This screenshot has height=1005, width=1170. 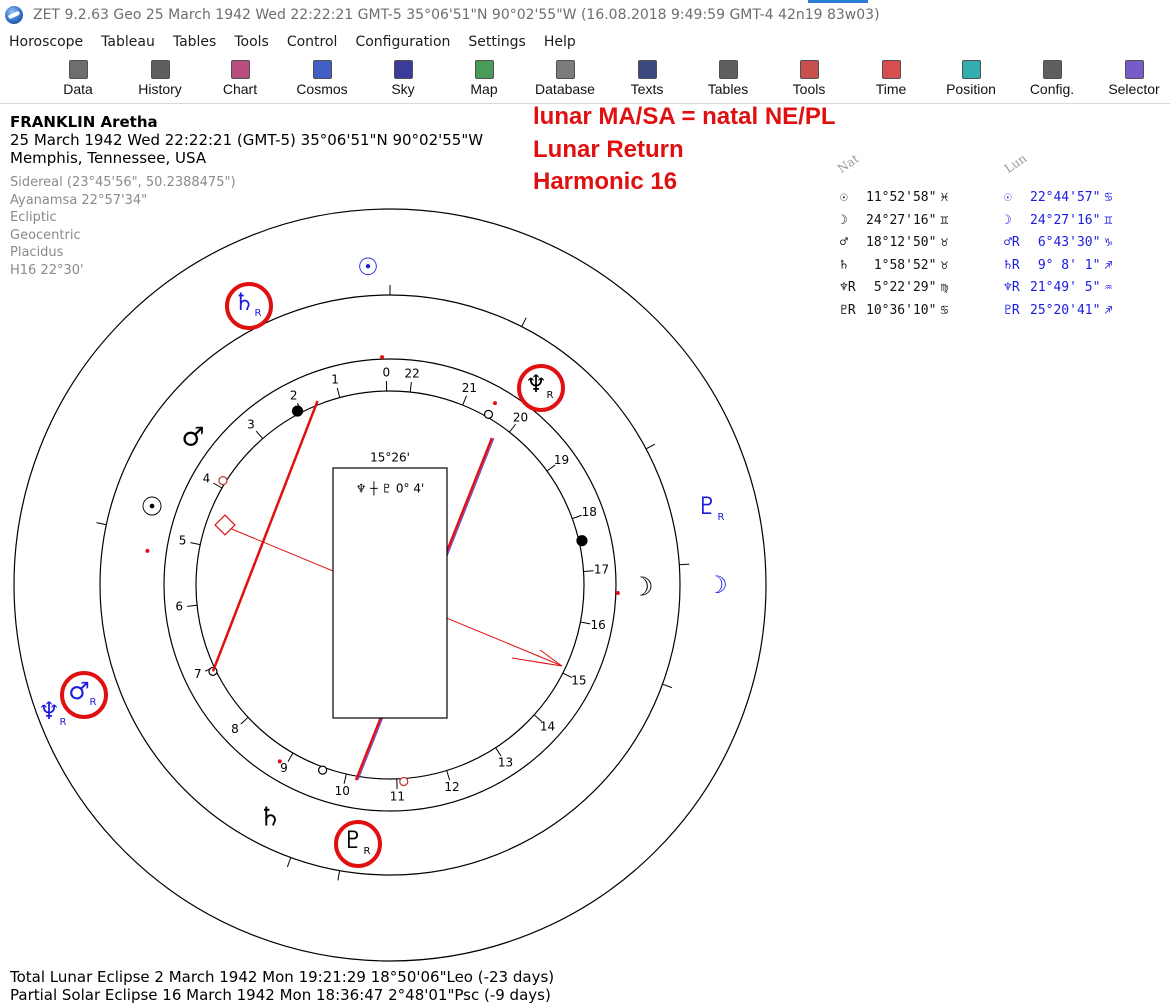 I want to click on position-icon, so click(x=971, y=69).